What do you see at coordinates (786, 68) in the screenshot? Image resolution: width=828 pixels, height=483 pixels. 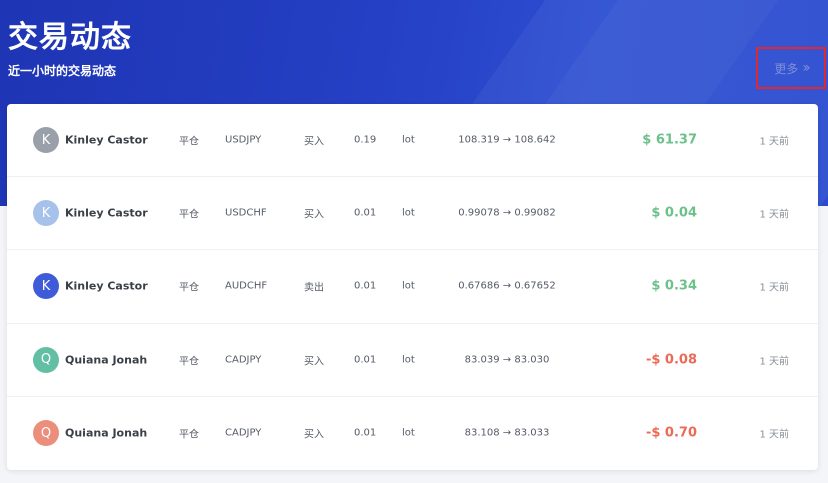 I see `more-label: 更多` at bounding box center [786, 68].